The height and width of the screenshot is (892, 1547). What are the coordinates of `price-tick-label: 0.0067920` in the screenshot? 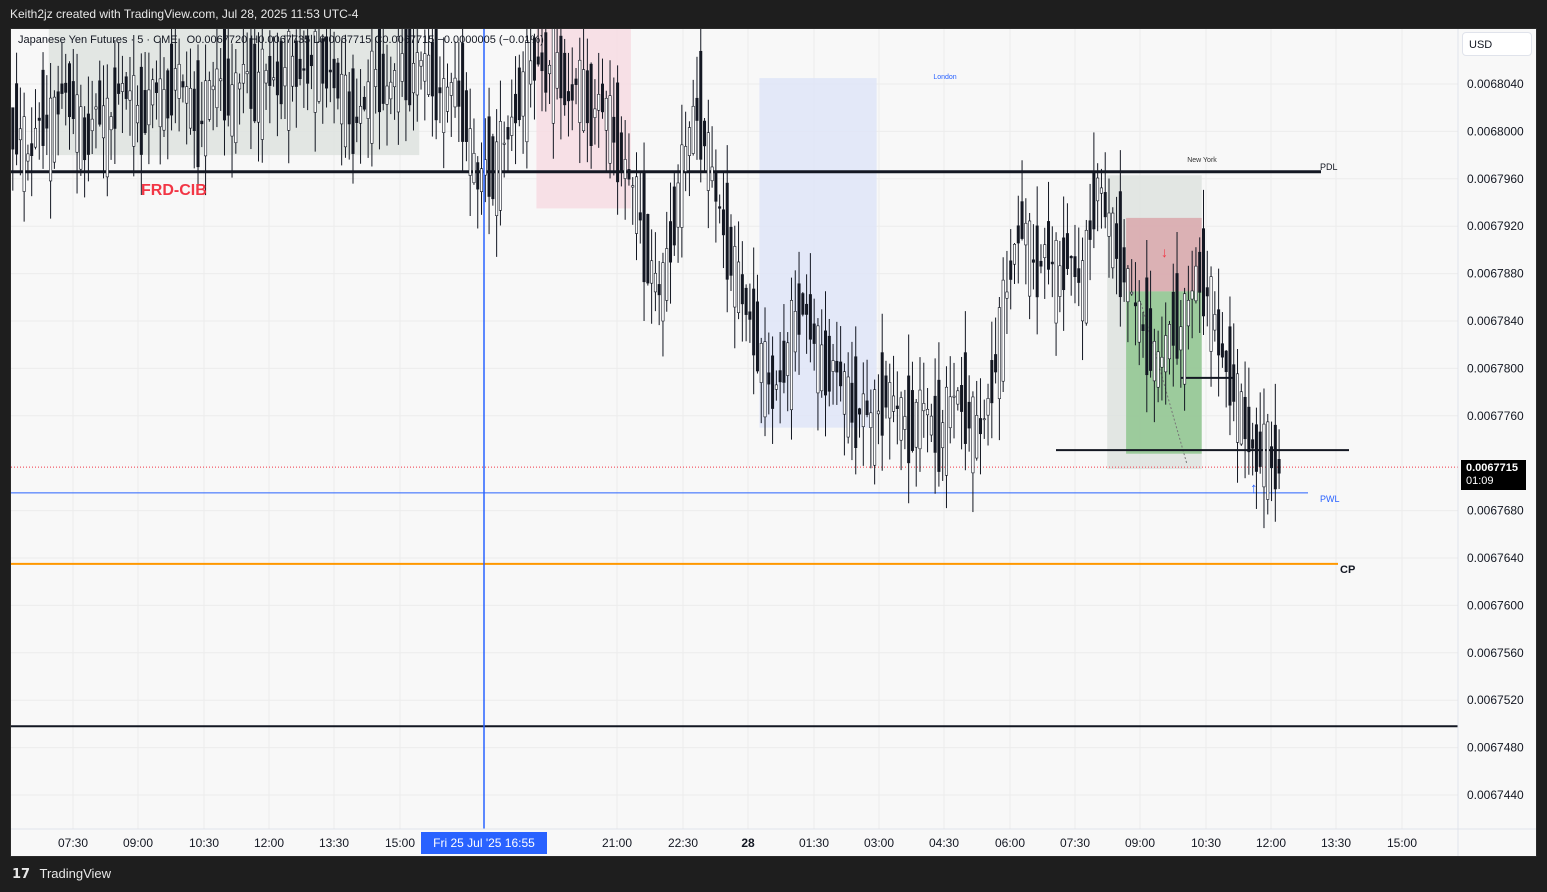 It's located at (1495, 226).